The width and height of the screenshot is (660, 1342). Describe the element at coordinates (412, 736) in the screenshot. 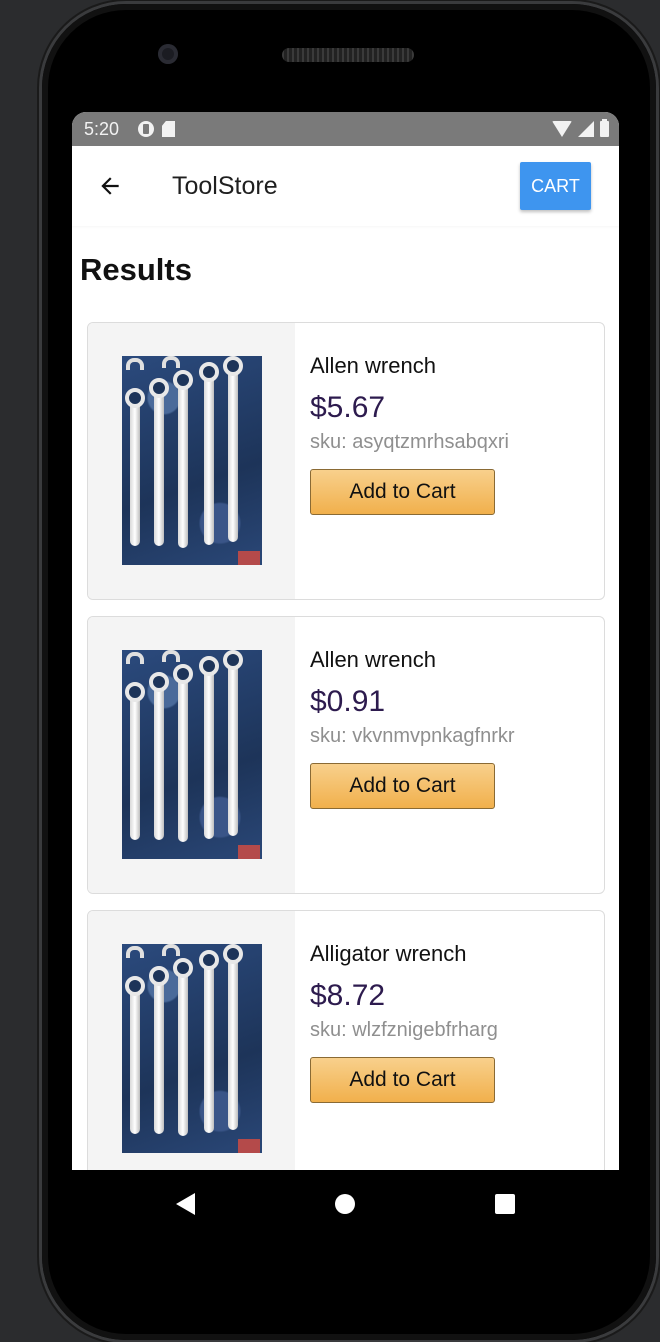

I see `product-sku: sku: vkvnmvpnkagfnrkr` at that location.